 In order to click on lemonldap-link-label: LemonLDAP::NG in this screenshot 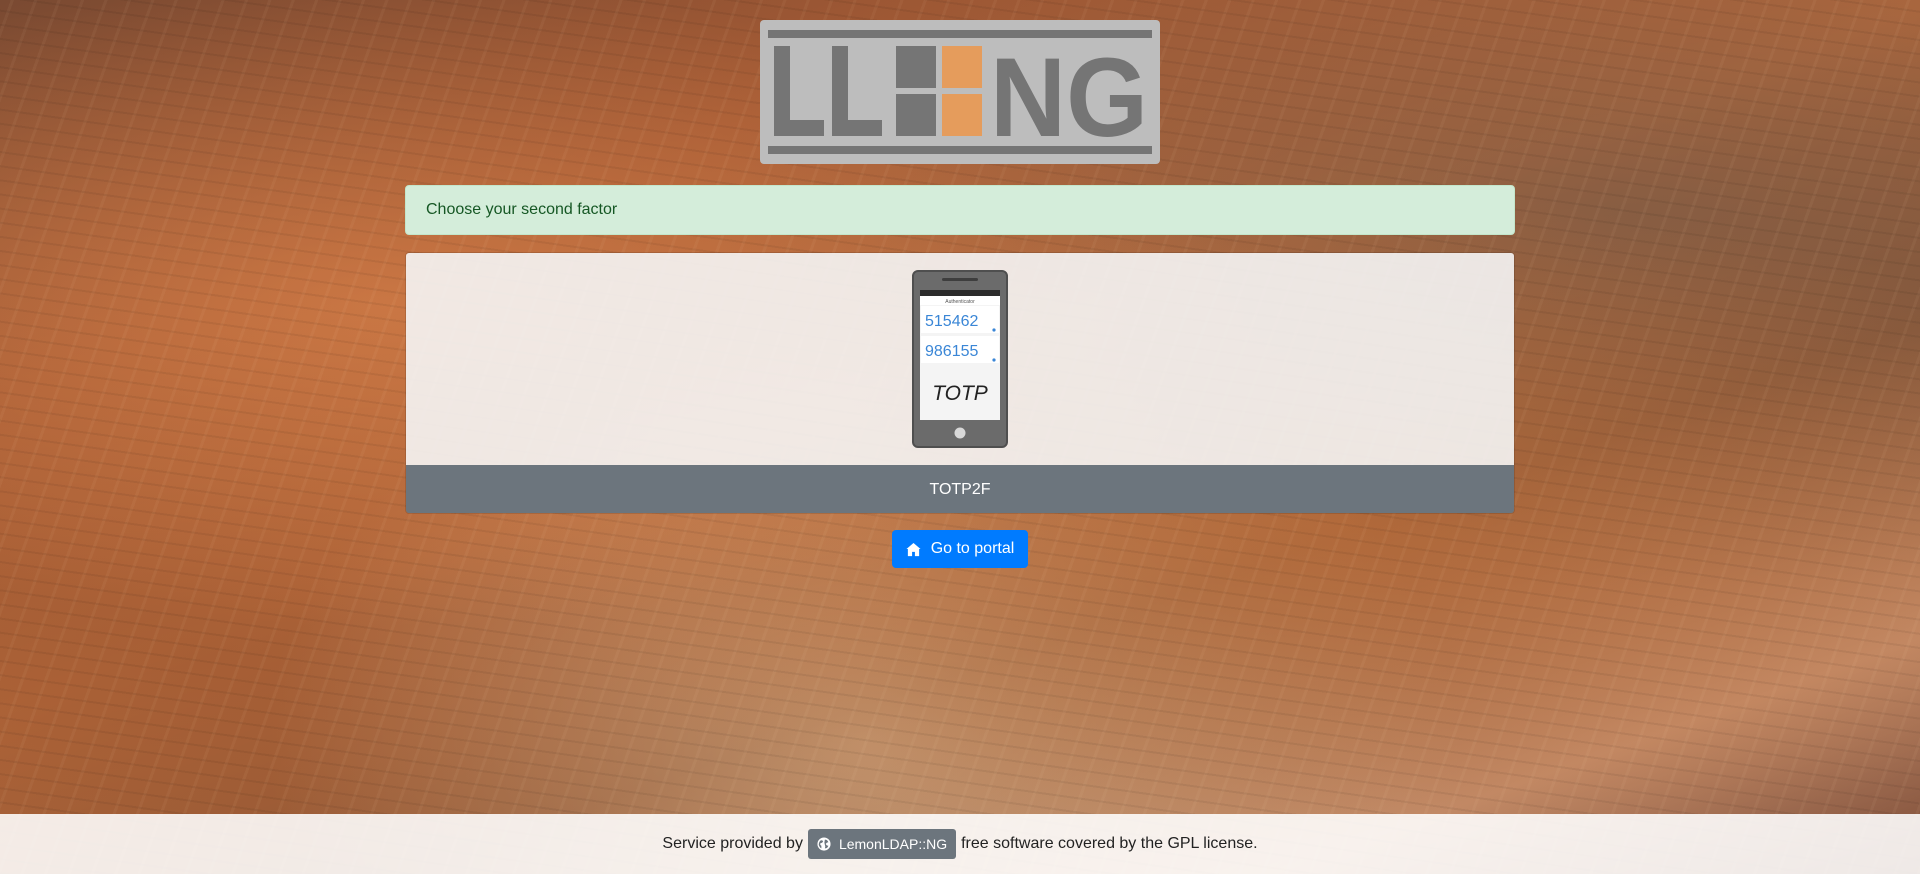, I will do `click(893, 844)`.